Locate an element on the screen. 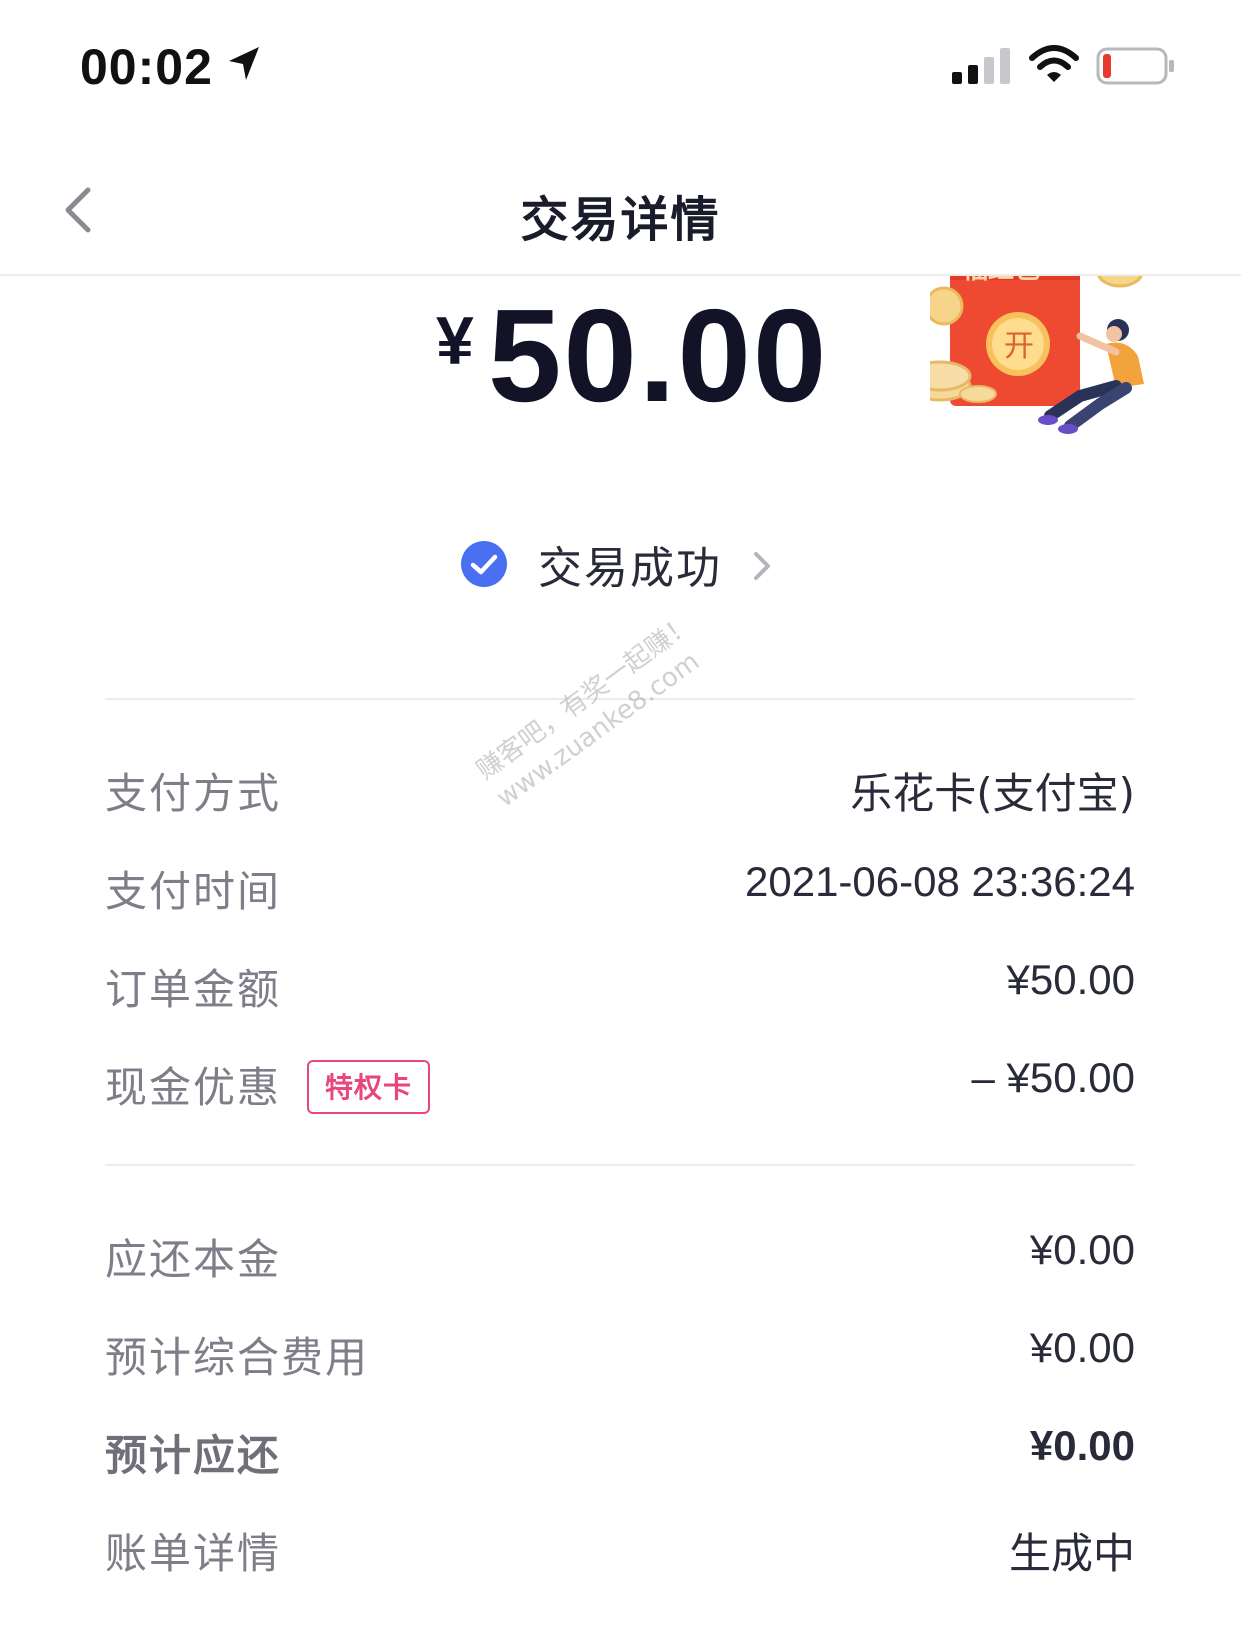 This screenshot has width=1241, height=1641. payment-time-row: 支付时间 2021-06-08 23:36:24 is located at coordinates (620, 893).